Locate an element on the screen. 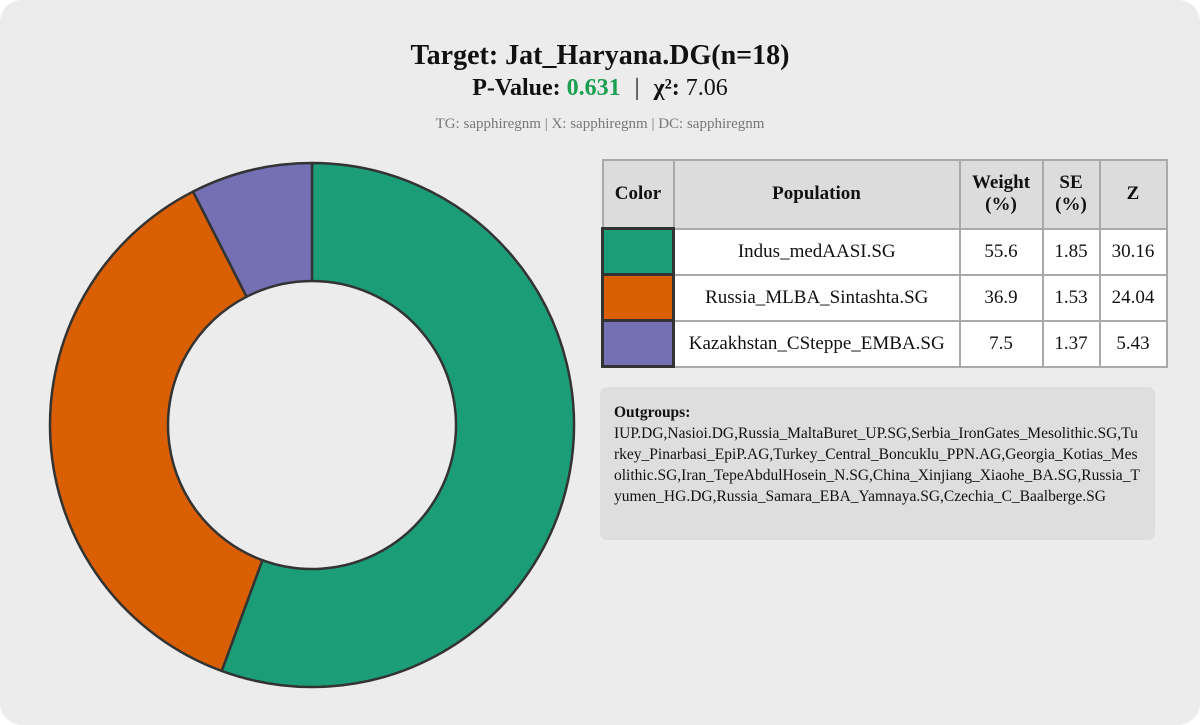 Image resolution: width=1200 pixels, height=725 pixels. weight-cell: 55.6 is located at coordinates (1001, 251).